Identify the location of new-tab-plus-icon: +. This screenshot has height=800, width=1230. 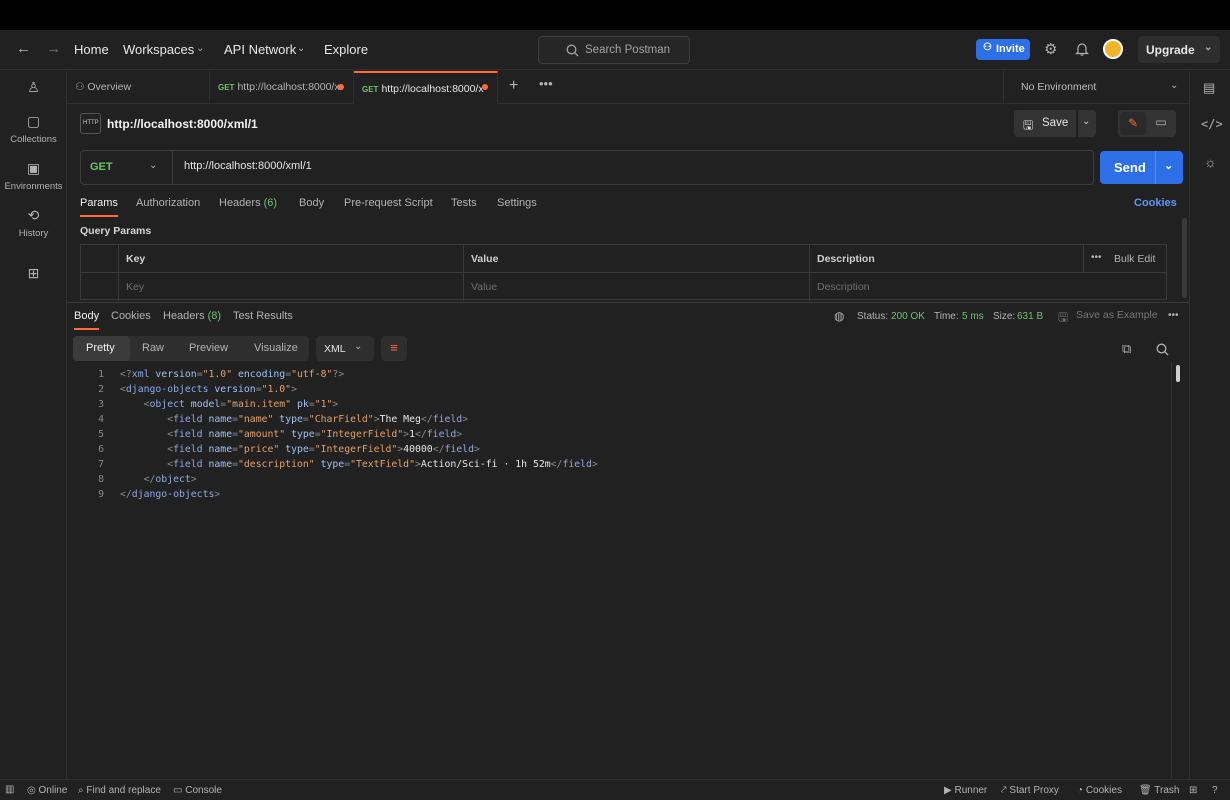
(513, 86).